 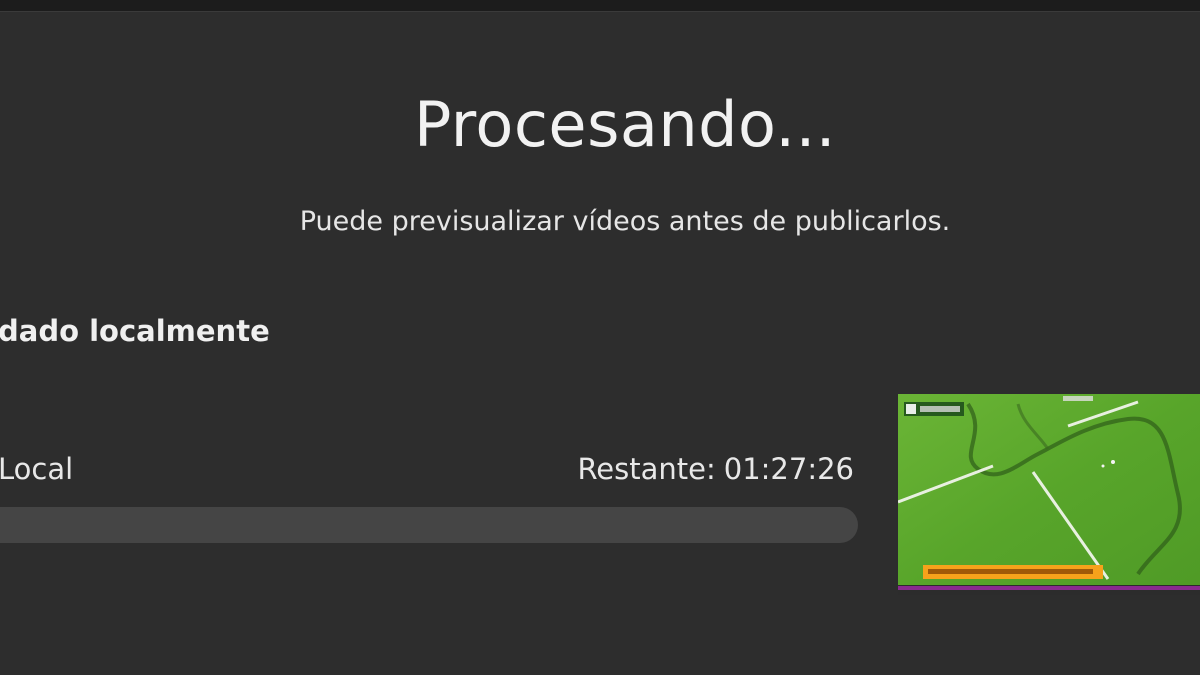 I want to click on video-thumbnail, so click(x=1049, y=494).